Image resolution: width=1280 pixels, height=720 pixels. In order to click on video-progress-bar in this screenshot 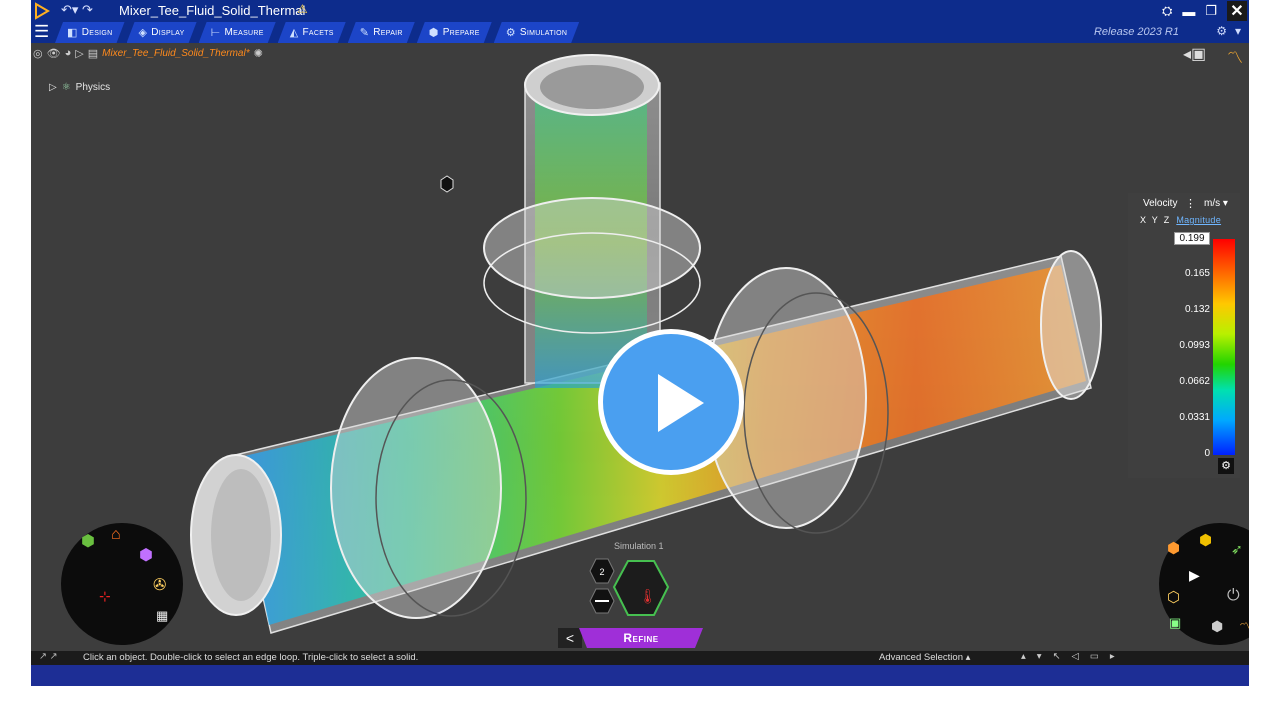, I will do `click(640, 675)`.